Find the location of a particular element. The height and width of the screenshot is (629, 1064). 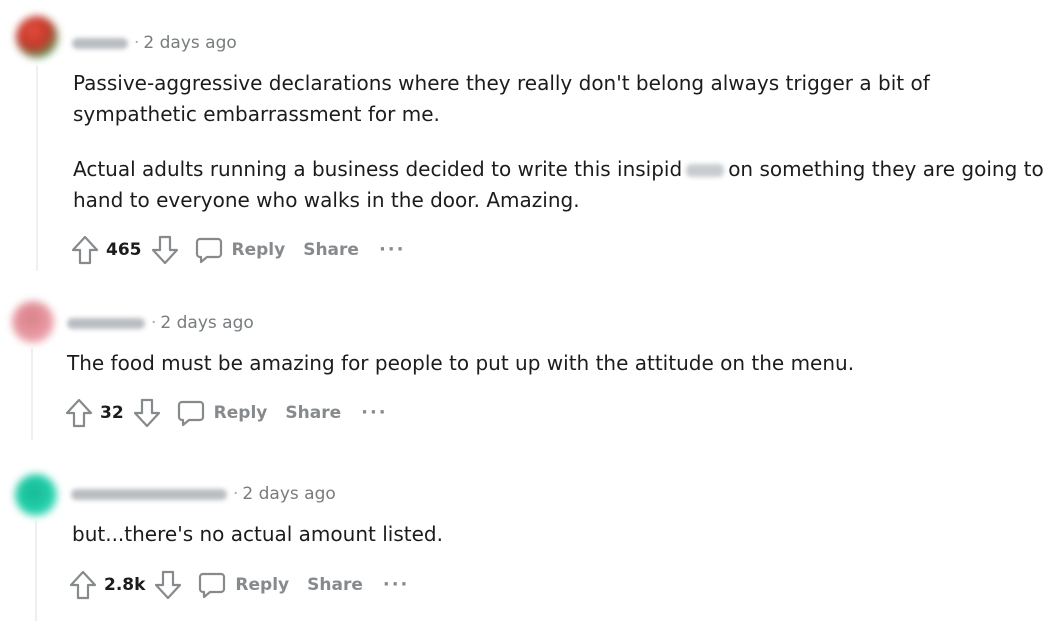

comment-actions: 32 Reply Share ··· is located at coordinates (226, 413).